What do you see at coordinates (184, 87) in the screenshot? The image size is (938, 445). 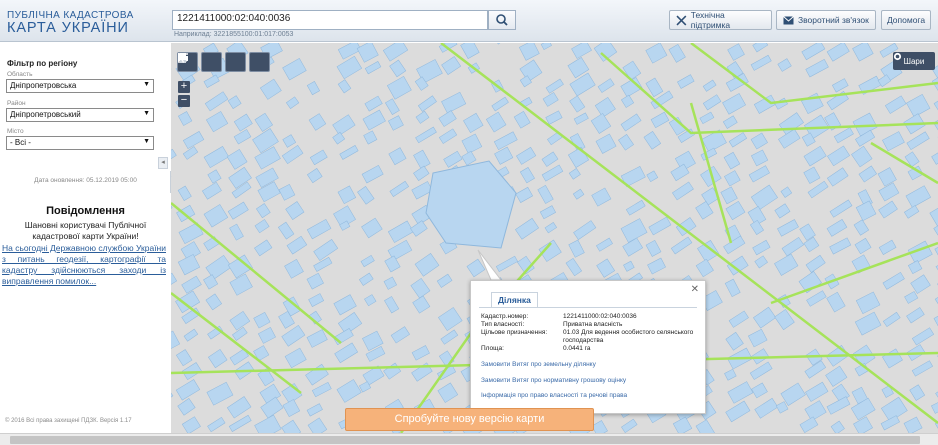 I see `zoom-in-button: +` at bounding box center [184, 87].